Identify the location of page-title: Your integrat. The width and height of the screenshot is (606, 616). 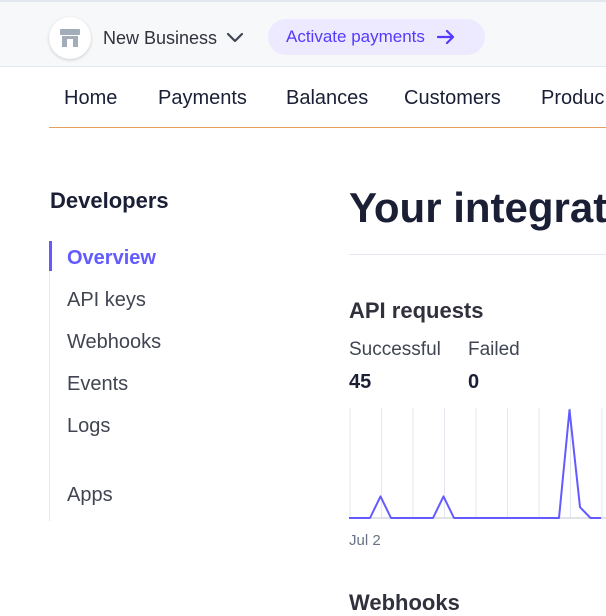
(477, 207).